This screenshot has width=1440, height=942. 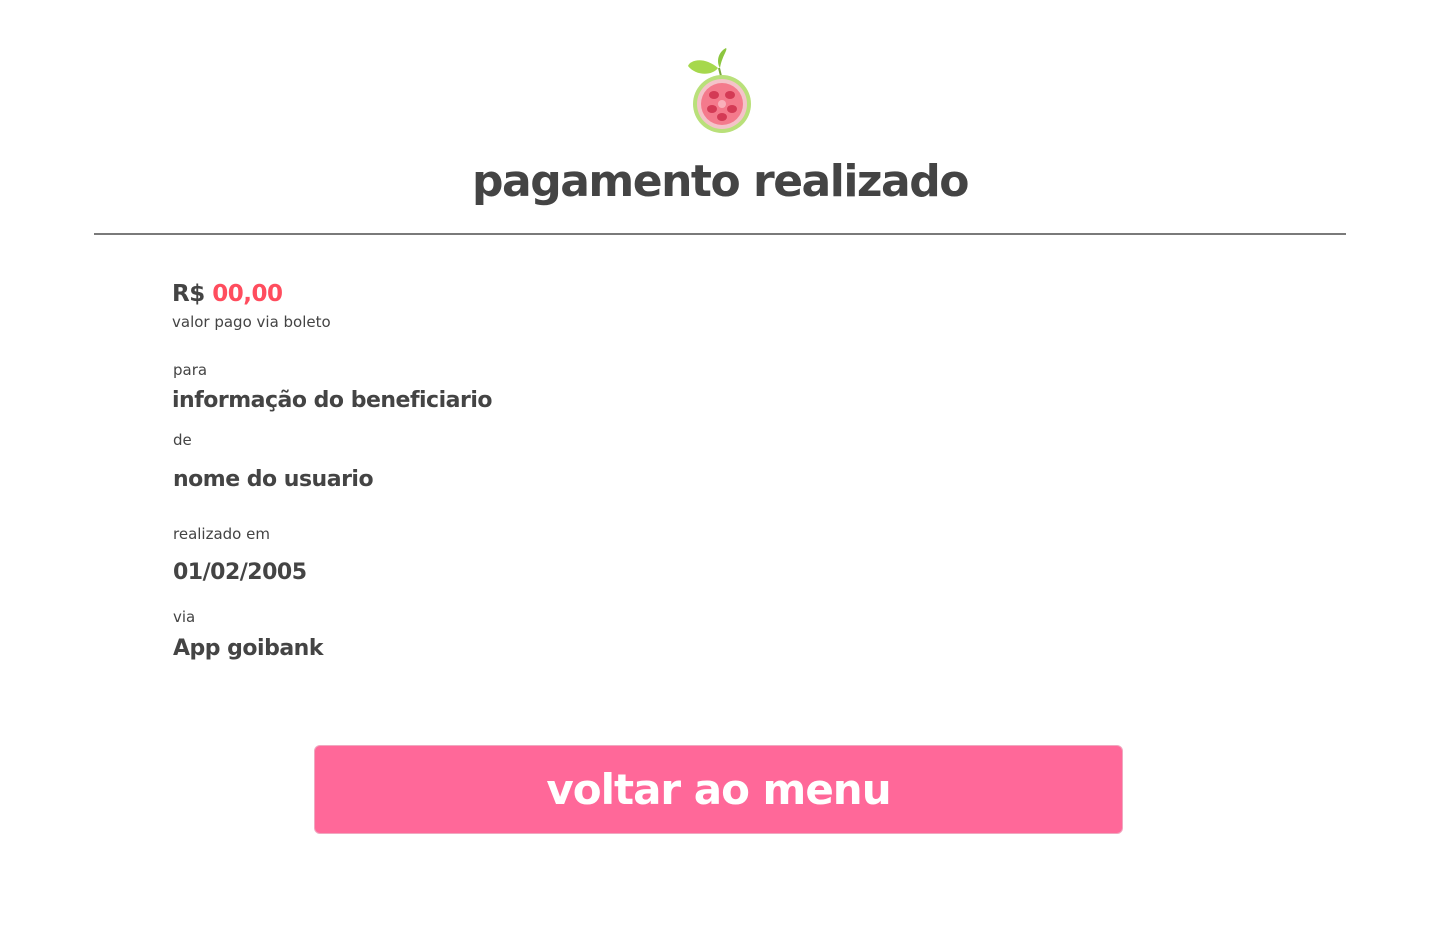 What do you see at coordinates (251, 322) in the screenshot?
I see `amount-caption: valor pago via boleto` at bounding box center [251, 322].